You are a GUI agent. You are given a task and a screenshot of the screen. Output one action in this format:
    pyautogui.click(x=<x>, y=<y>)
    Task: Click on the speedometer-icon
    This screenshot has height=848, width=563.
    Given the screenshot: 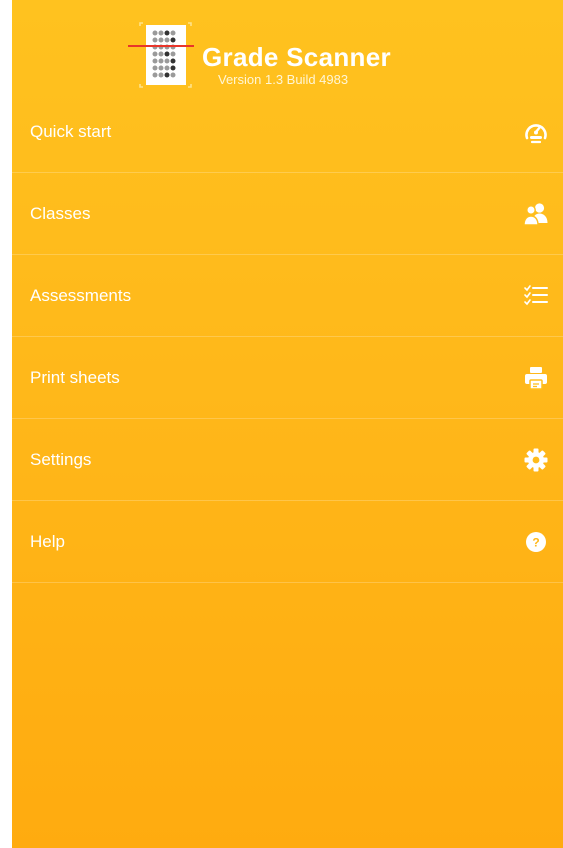 What is the action you would take?
    pyautogui.click(x=536, y=132)
    